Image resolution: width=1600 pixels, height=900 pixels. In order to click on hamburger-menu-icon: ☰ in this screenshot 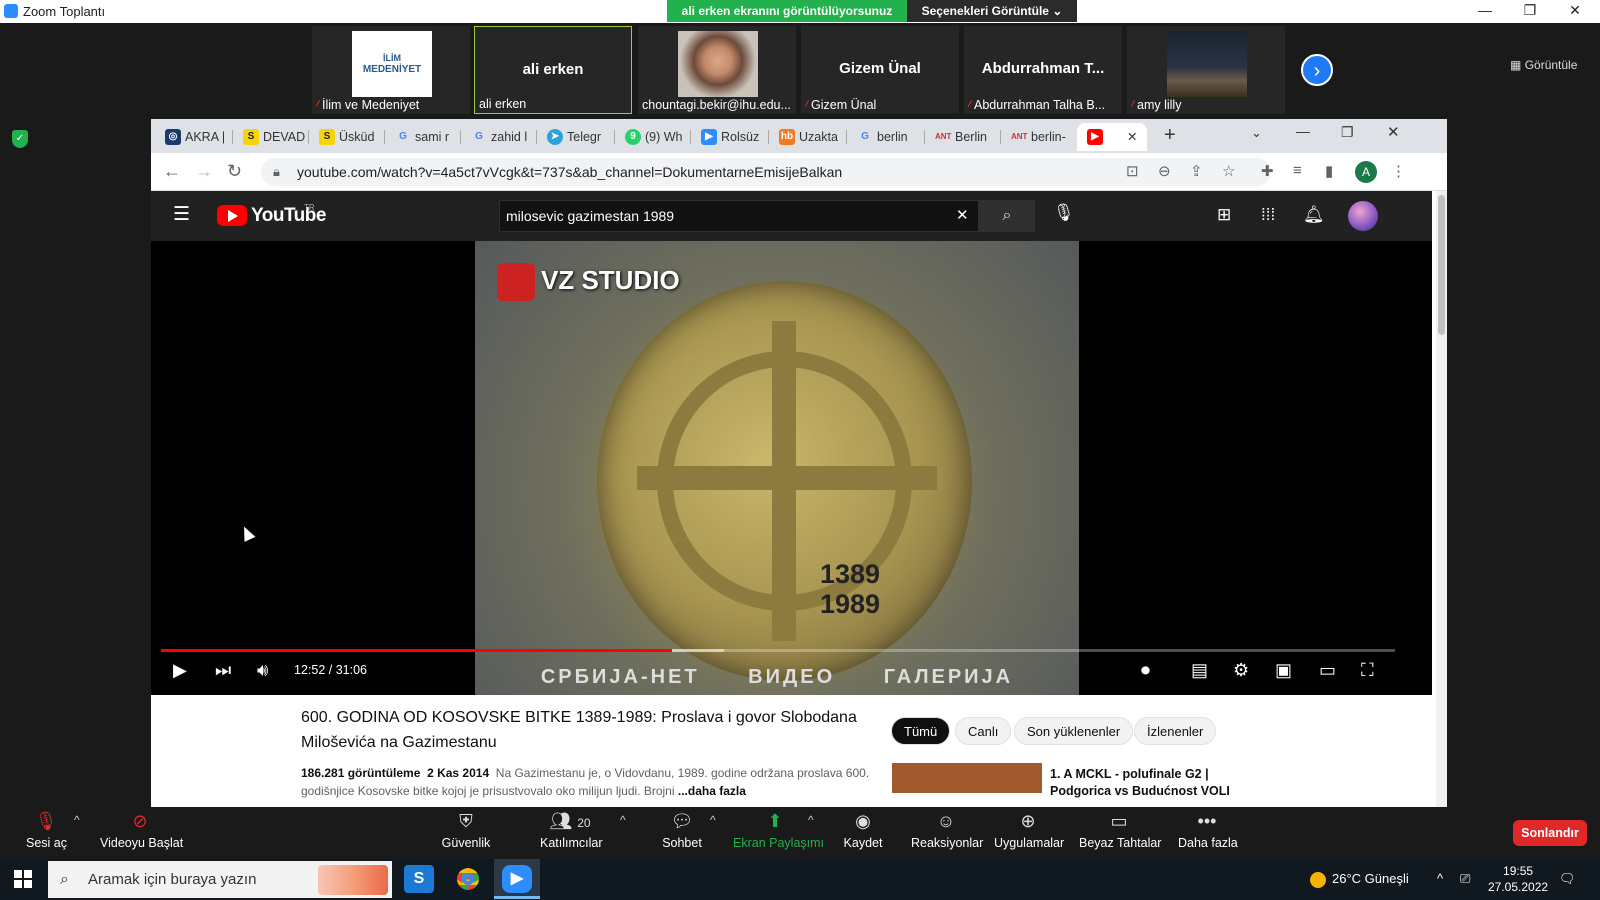, I will do `click(181, 214)`.